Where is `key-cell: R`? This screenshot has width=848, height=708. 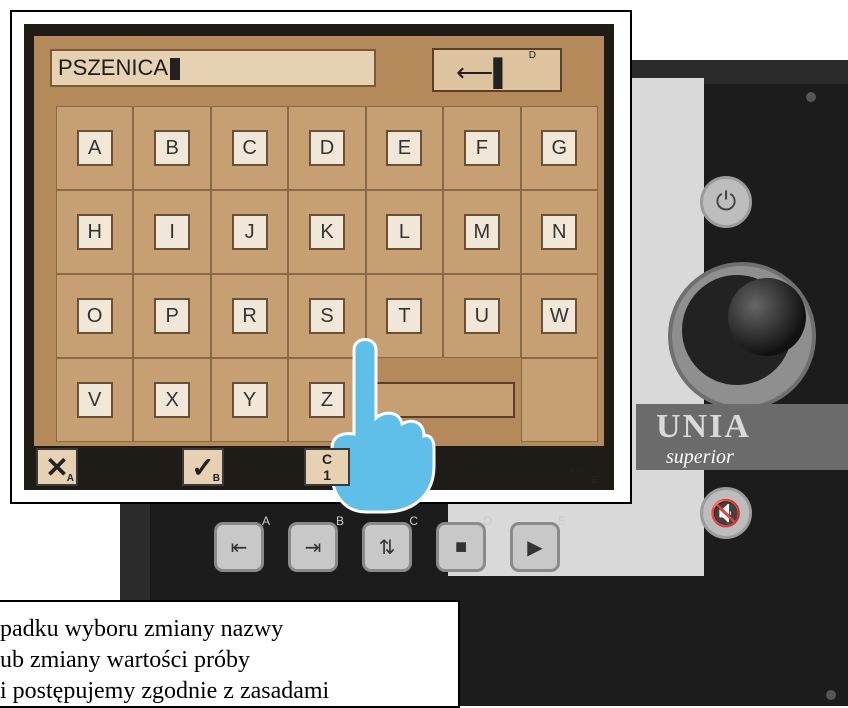 key-cell: R is located at coordinates (249, 316).